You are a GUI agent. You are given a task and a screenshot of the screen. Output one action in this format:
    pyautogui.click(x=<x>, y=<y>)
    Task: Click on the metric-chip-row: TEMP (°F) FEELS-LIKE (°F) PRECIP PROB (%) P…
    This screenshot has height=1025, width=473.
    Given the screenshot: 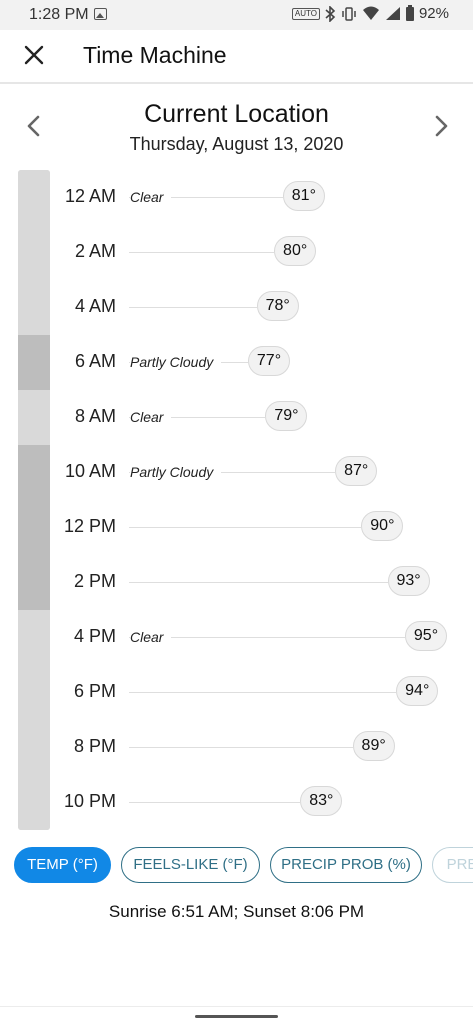 What is the action you would take?
    pyautogui.click(x=243, y=866)
    